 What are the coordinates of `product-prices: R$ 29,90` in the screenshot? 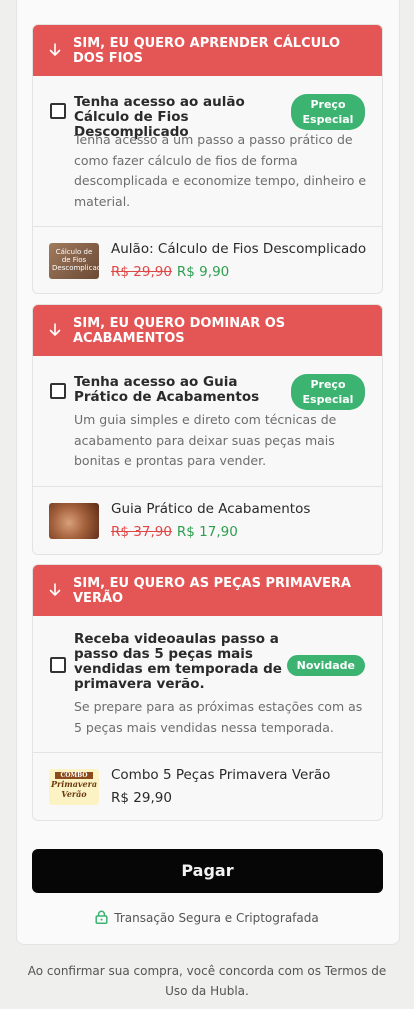 It's located at (141, 798).